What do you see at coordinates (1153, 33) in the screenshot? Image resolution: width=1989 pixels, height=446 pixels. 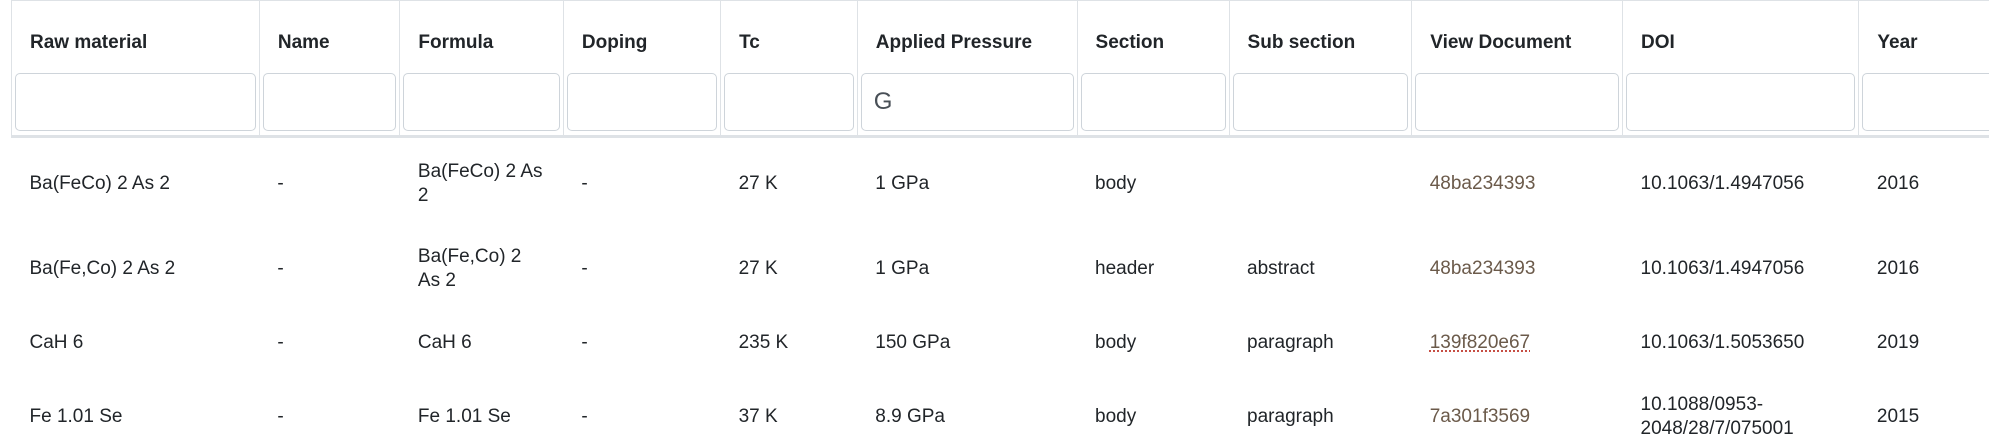 I see `column-header-section: Section` at bounding box center [1153, 33].